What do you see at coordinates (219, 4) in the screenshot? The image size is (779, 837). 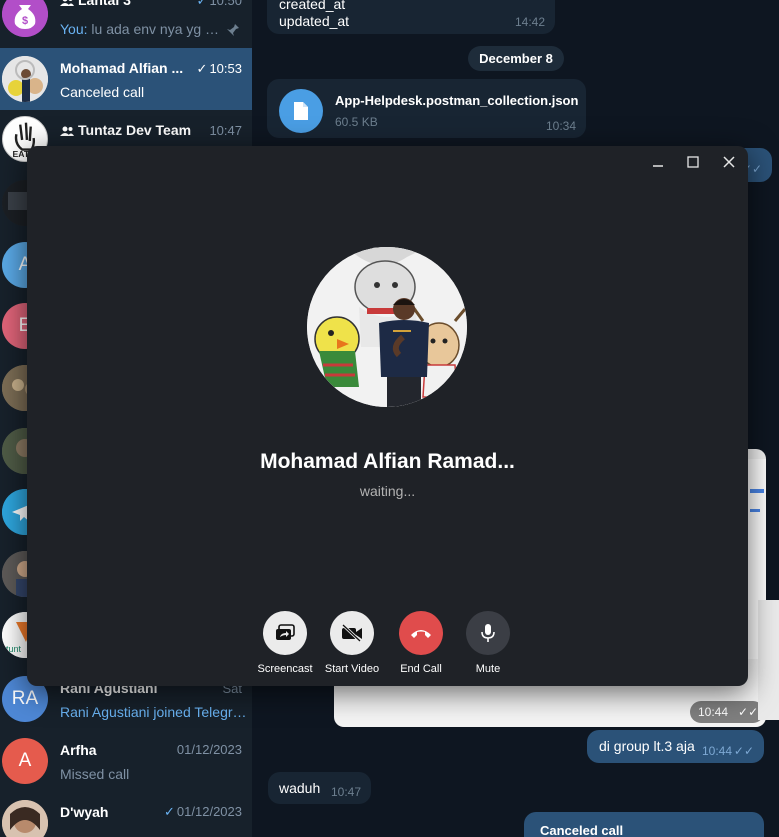 I see `chat-time: ✓ 10:50` at bounding box center [219, 4].